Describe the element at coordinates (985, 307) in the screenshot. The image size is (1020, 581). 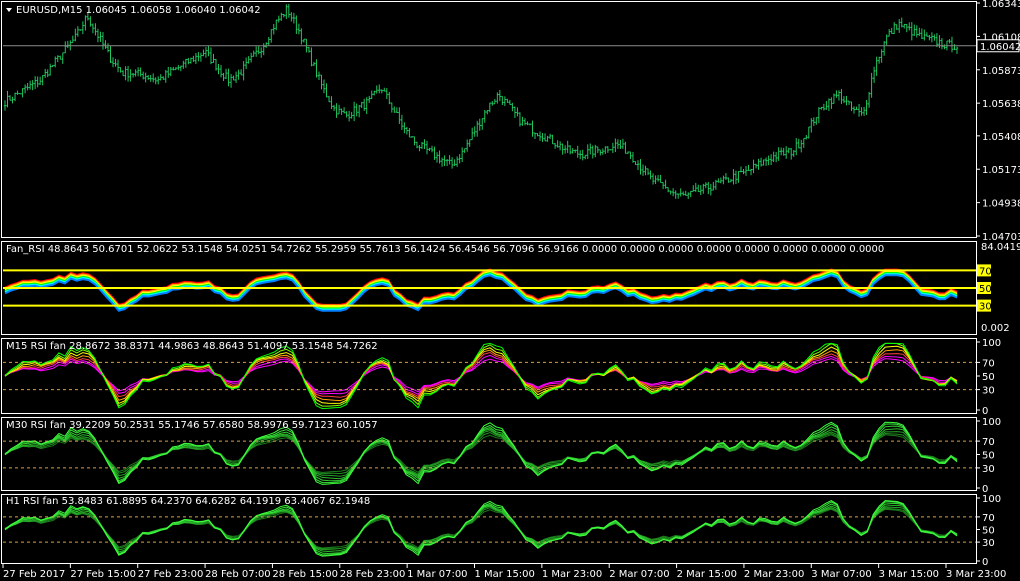
I see `fan-rsi-level-label: 30` at that location.